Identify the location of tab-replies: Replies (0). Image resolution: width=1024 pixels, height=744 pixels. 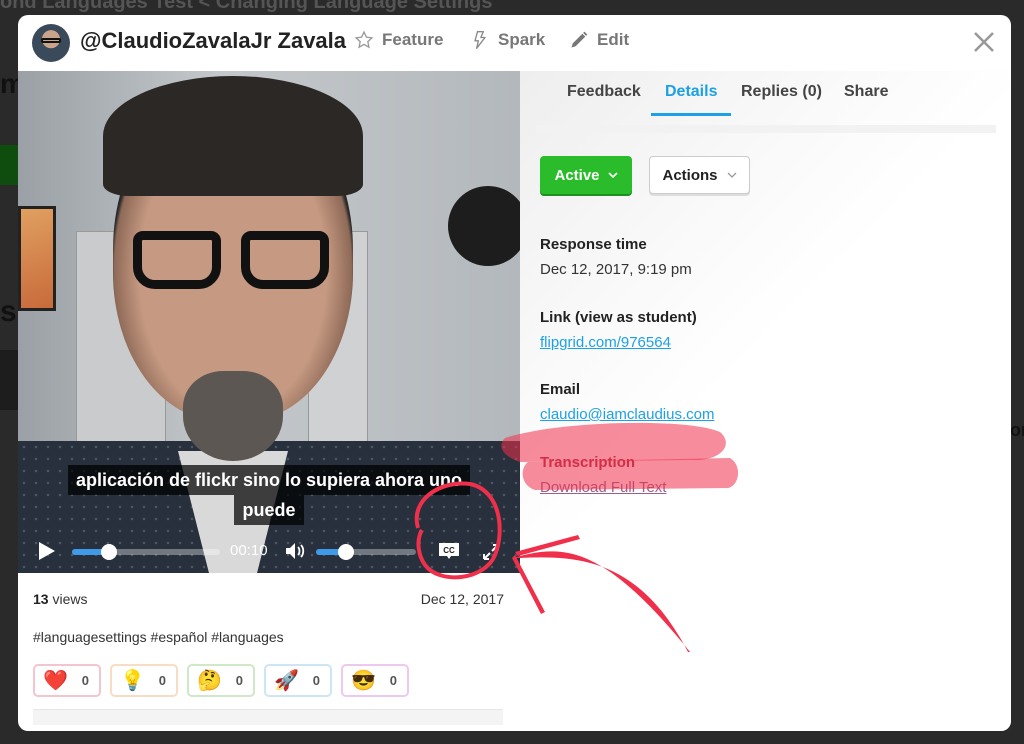
(781, 98).